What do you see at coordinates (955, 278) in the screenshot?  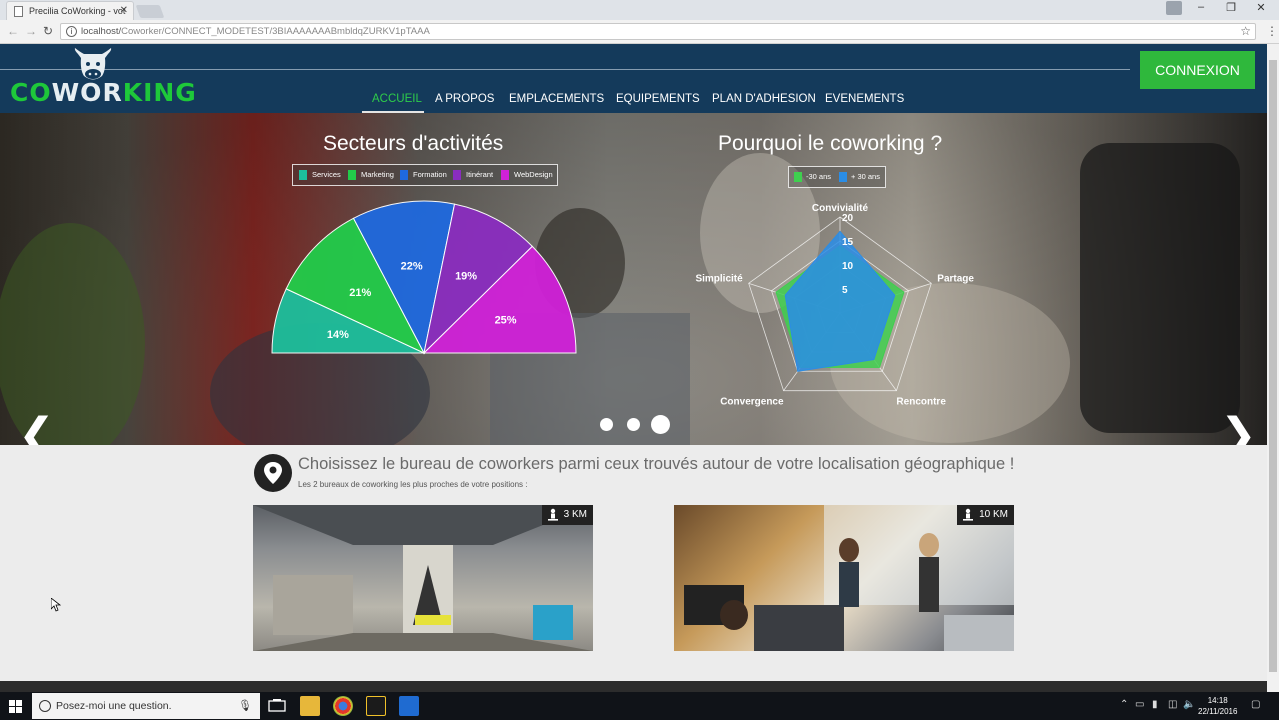 I see `radar-axis-label: Partage` at bounding box center [955, 278].